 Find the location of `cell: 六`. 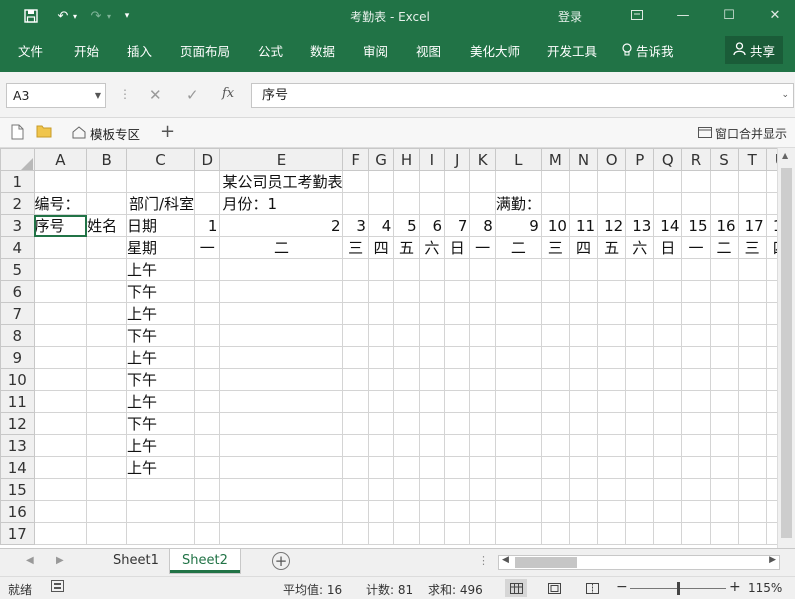

cell: 六 is located at coordinates (640, 247).